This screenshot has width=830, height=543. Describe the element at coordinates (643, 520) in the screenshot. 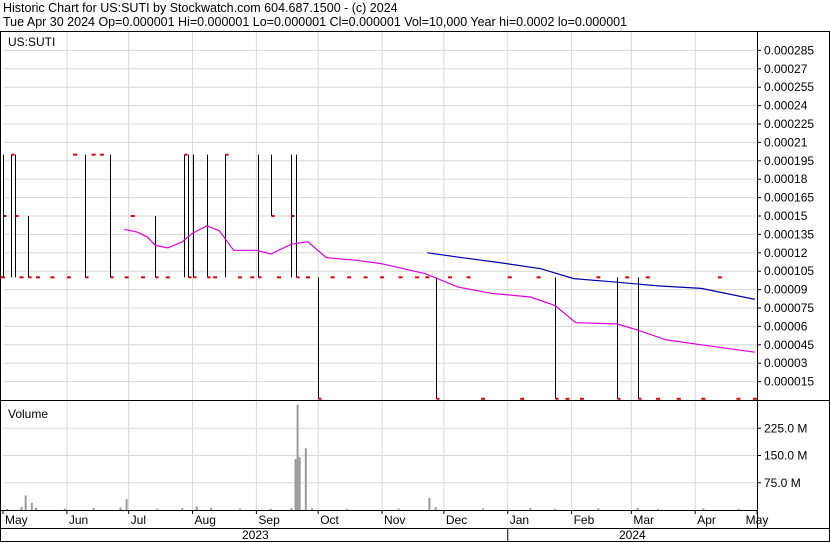

I see `month-label: Mar` at that location.